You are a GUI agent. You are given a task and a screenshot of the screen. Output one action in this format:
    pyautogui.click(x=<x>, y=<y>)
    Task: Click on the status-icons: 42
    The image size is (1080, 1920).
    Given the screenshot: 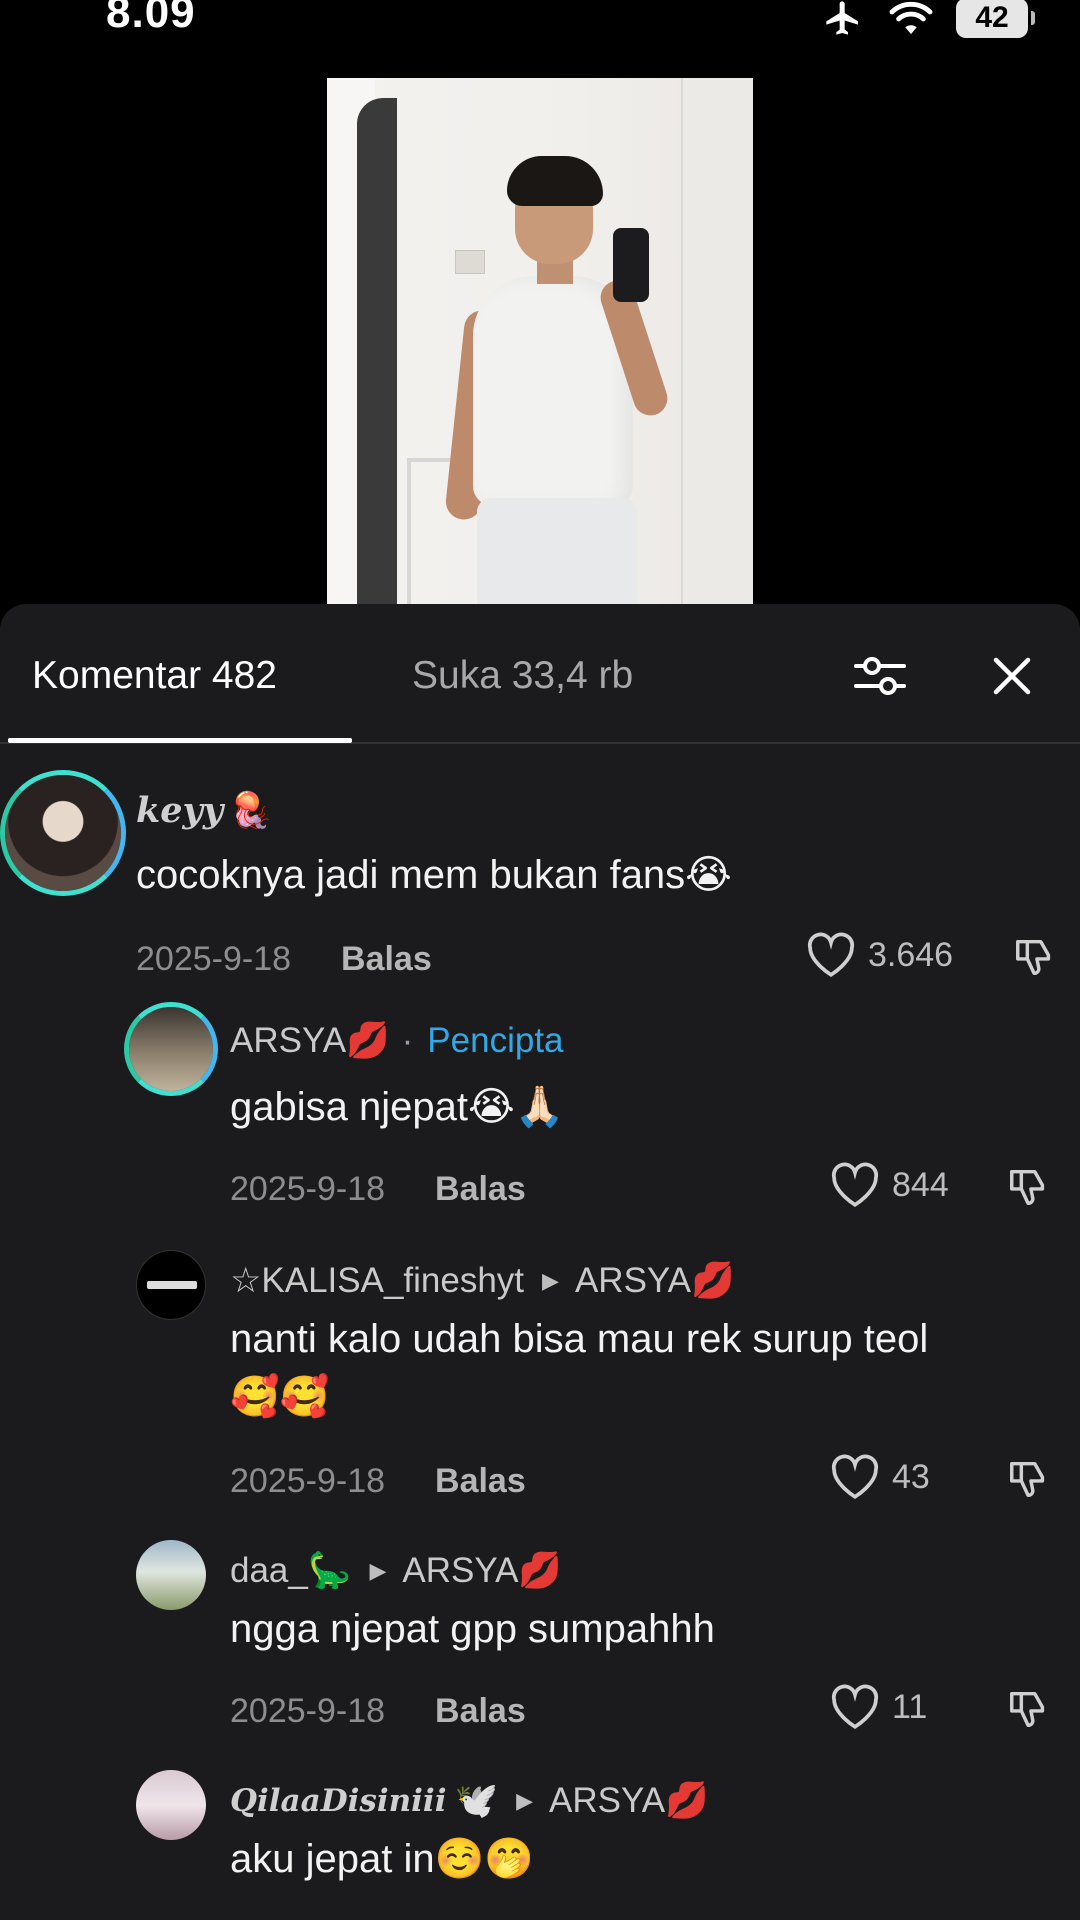 What is the action you would take?
    pyautogui.click(x=927, y=21)
    